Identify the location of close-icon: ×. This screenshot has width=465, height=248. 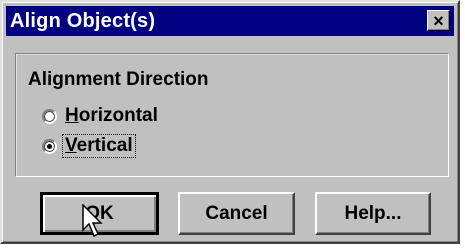
(438, 20).